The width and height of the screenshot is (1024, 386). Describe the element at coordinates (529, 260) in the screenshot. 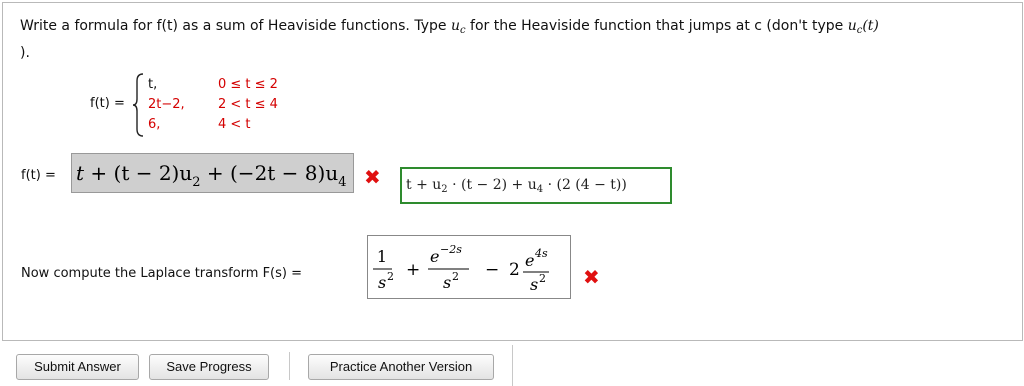

I see `term3-numerator: e` at that location.